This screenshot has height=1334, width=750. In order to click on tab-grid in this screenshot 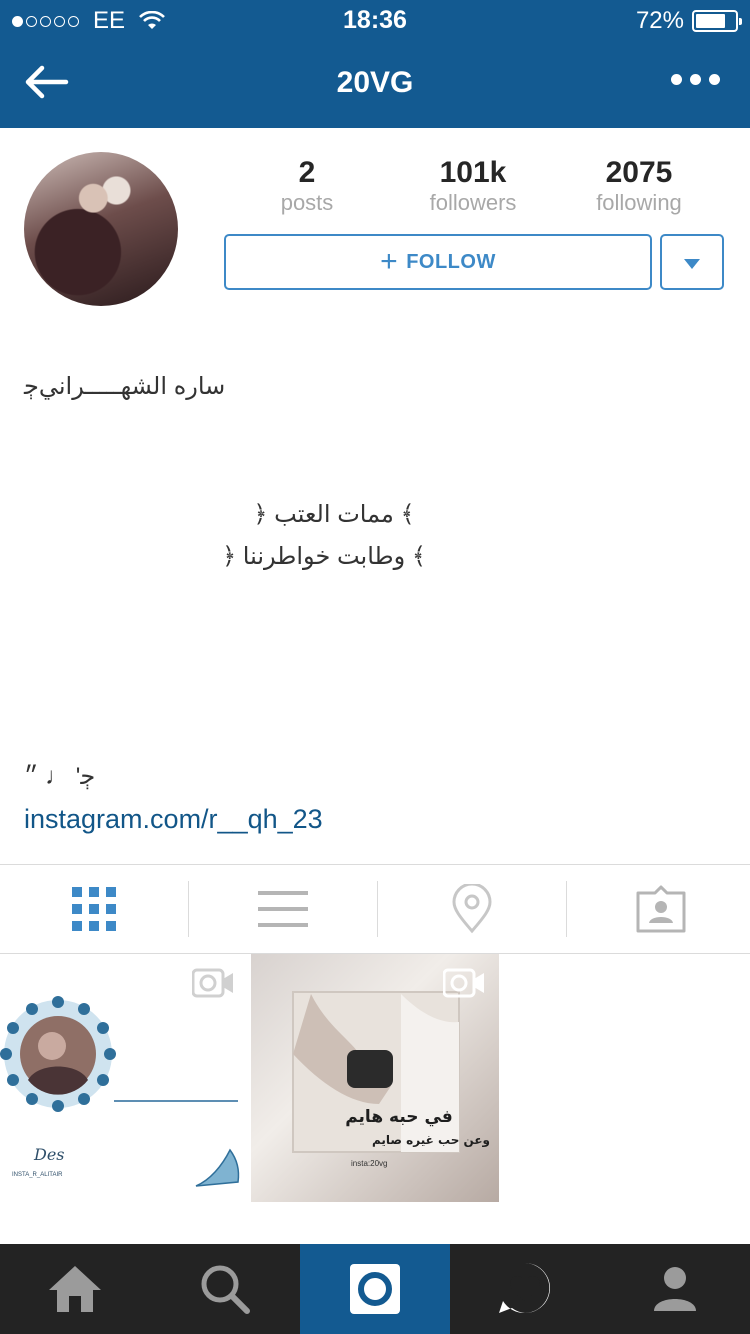, I will do `click(94, 909)`.